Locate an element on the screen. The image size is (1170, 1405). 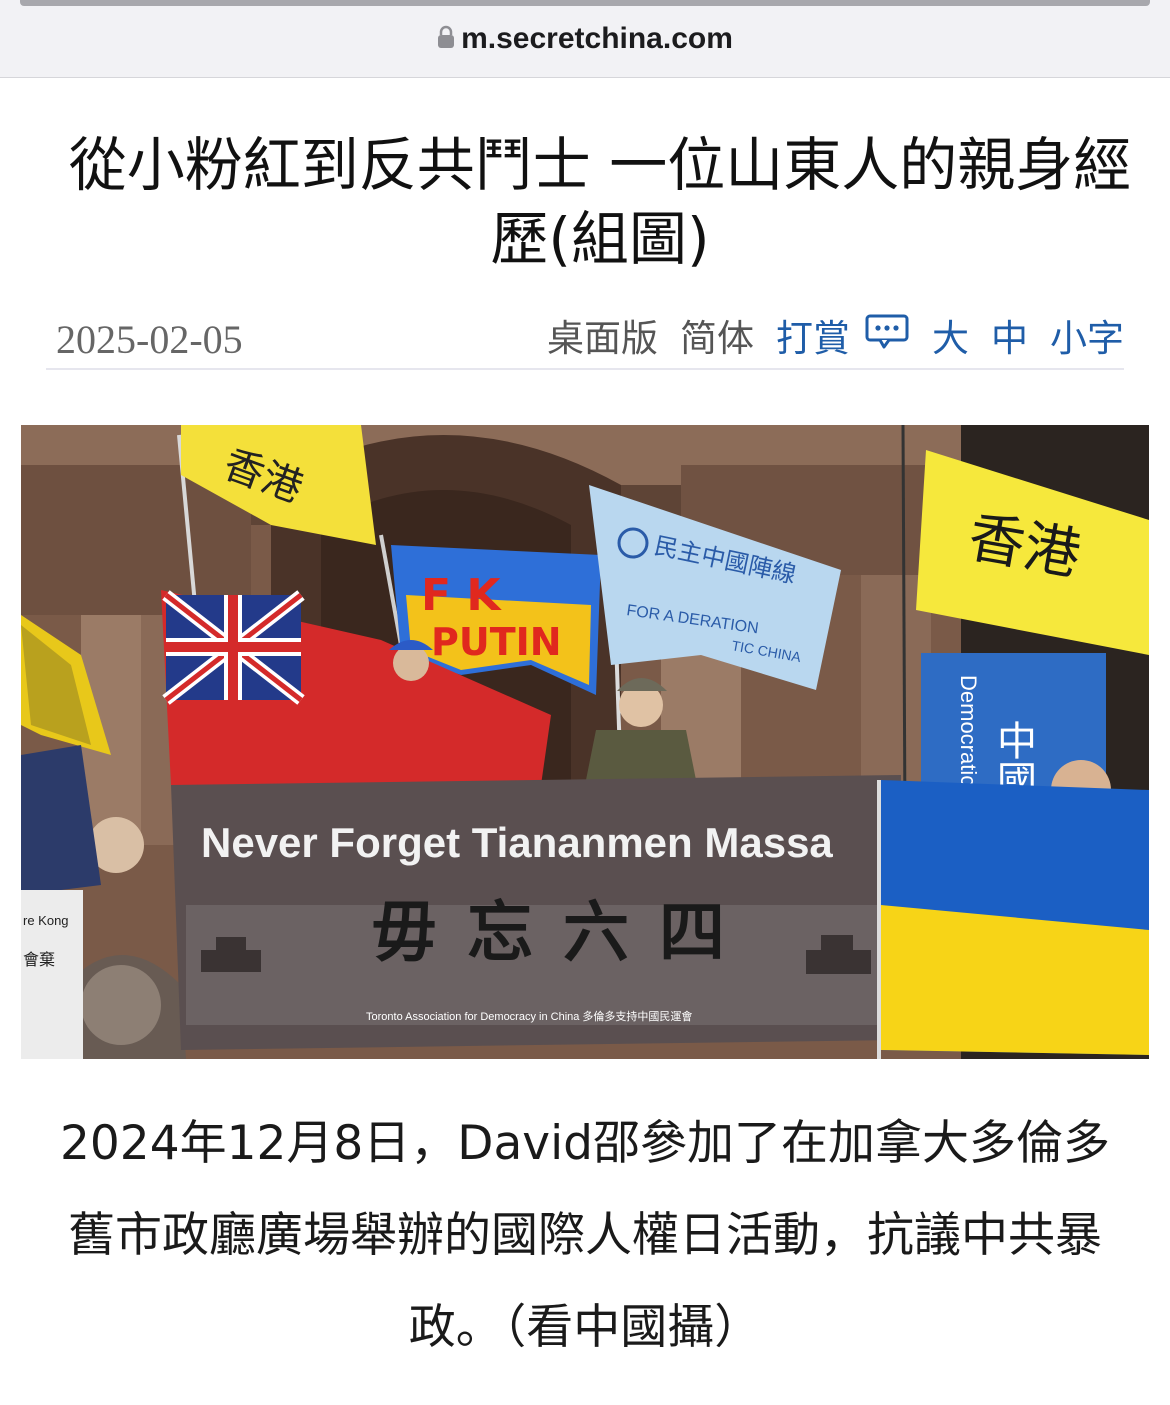
lock-icon is located at coordinates (446, 40).